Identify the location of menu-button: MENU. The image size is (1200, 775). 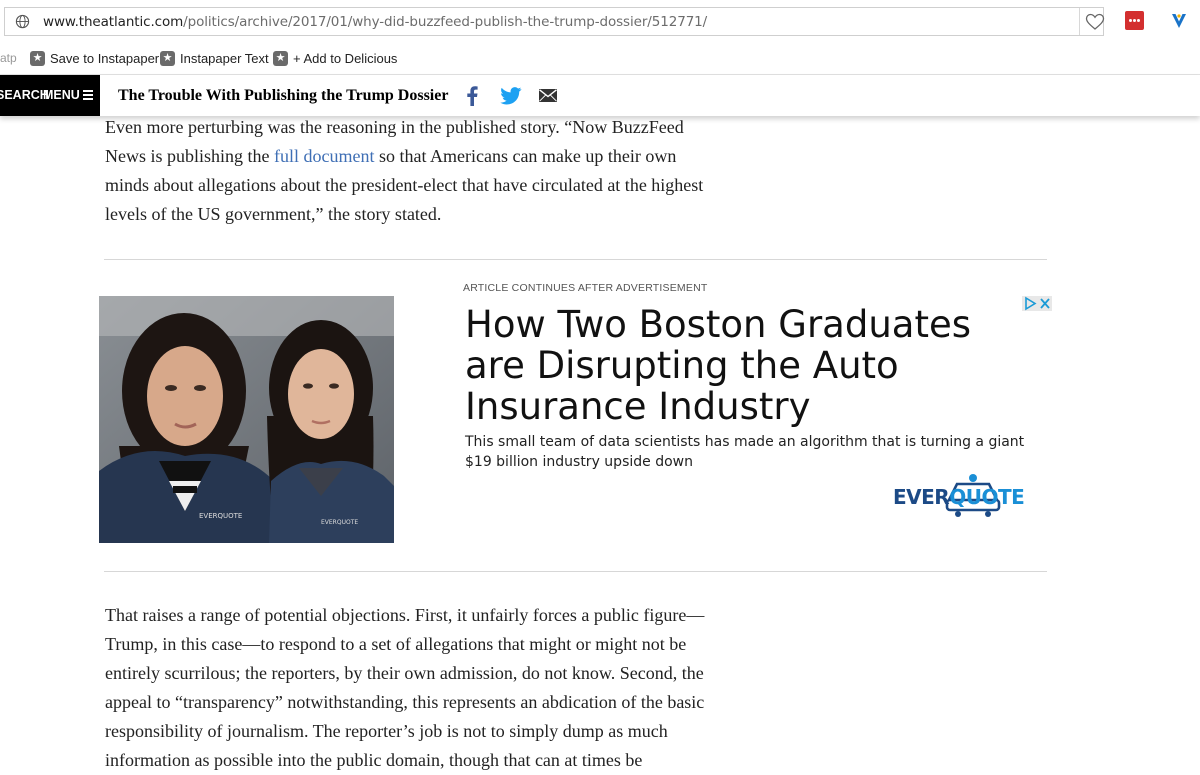
(68, 95).